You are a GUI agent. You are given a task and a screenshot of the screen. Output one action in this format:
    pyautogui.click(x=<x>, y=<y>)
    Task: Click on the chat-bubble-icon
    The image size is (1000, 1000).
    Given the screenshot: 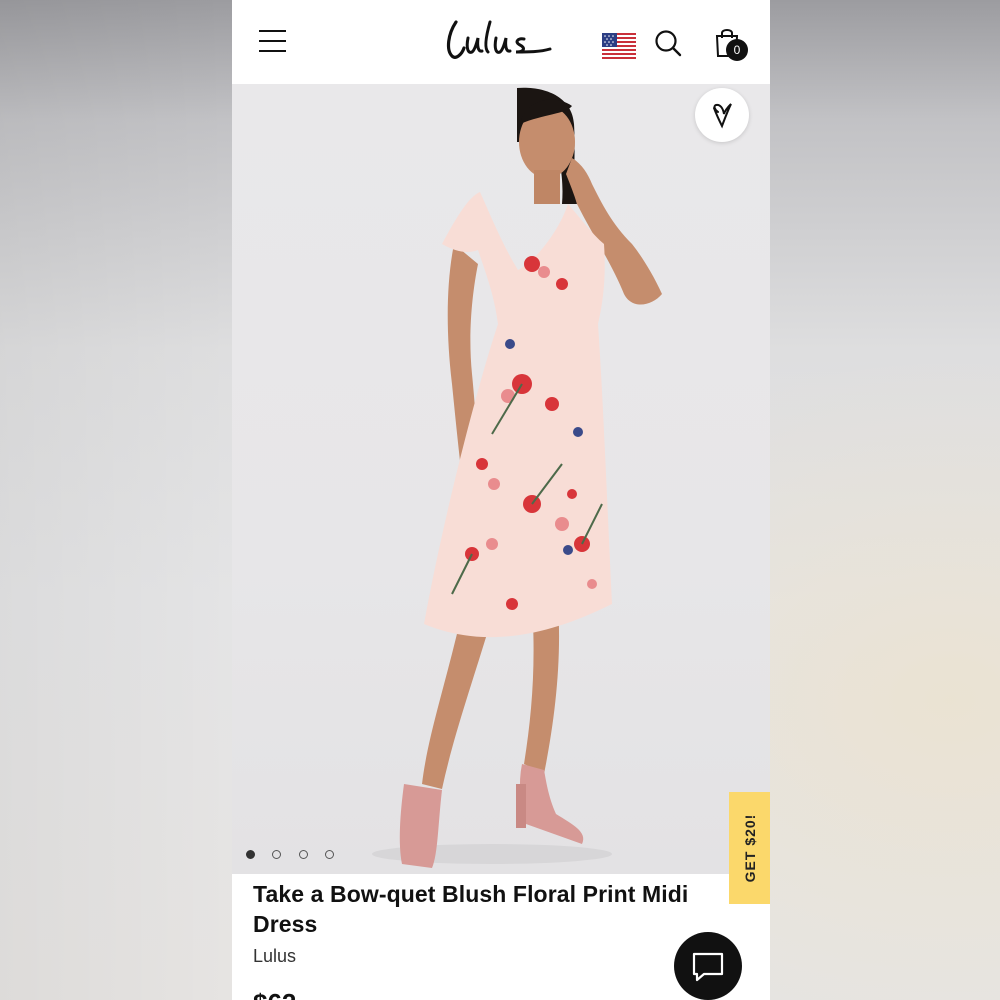 What is the action you would take?
    pyautogui.click(x=708, y=967)
    